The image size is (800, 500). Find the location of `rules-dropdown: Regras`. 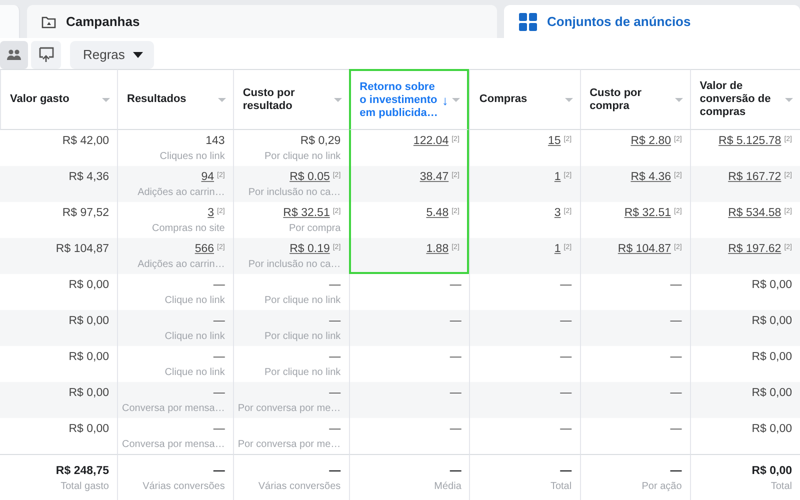

rules-dropdown: Regras is located at coordinates (112, 54).